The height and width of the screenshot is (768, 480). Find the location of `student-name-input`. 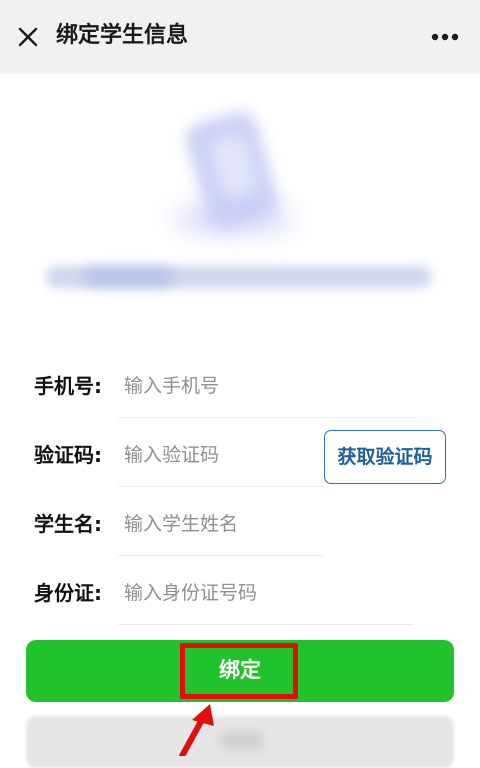

student-name-input is located at coordinates (274, 524).